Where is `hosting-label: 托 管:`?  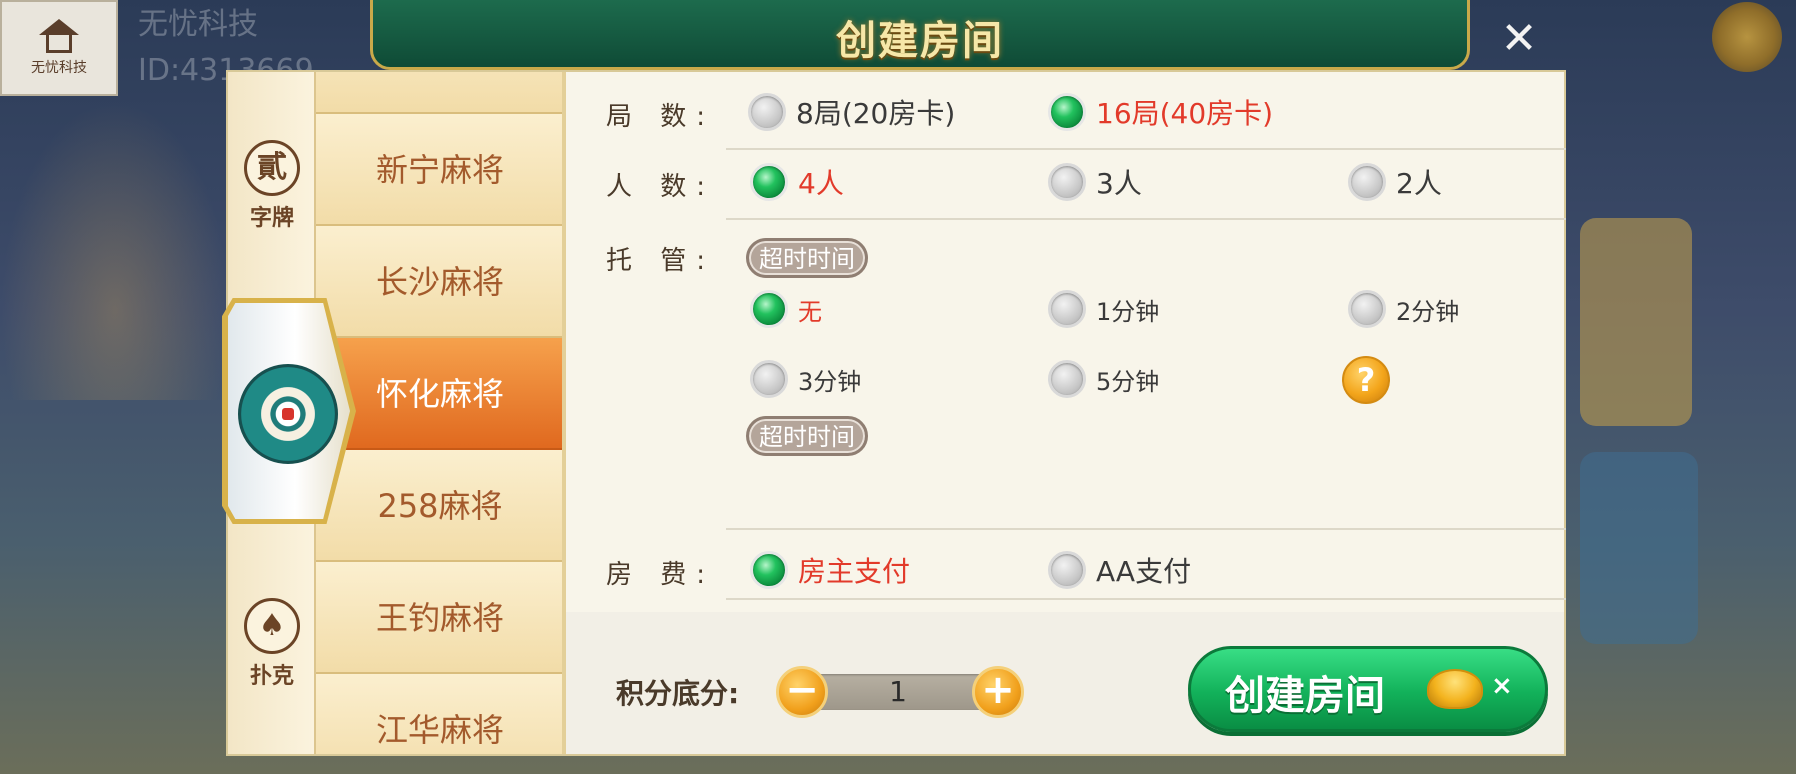
hosting-label: 托 管: is located at coordinates (661, 261).